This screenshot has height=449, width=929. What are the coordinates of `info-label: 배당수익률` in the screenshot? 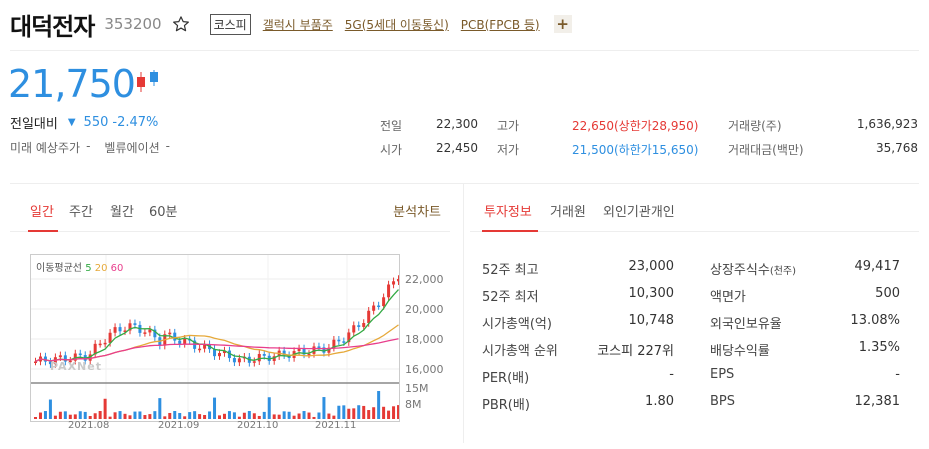 It's located at (740, 351).